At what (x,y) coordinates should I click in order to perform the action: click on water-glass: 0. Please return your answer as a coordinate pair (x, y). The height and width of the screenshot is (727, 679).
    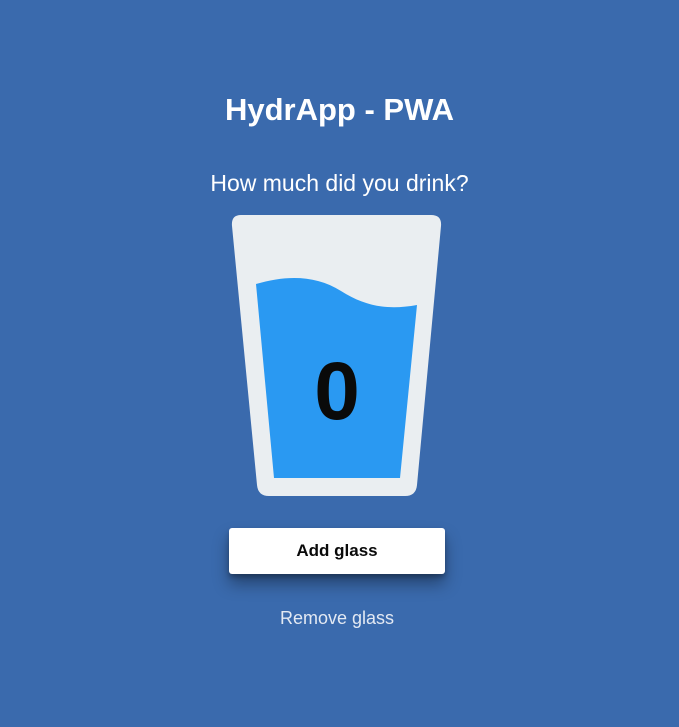
    Looking at the image, I should click on (337, 356).